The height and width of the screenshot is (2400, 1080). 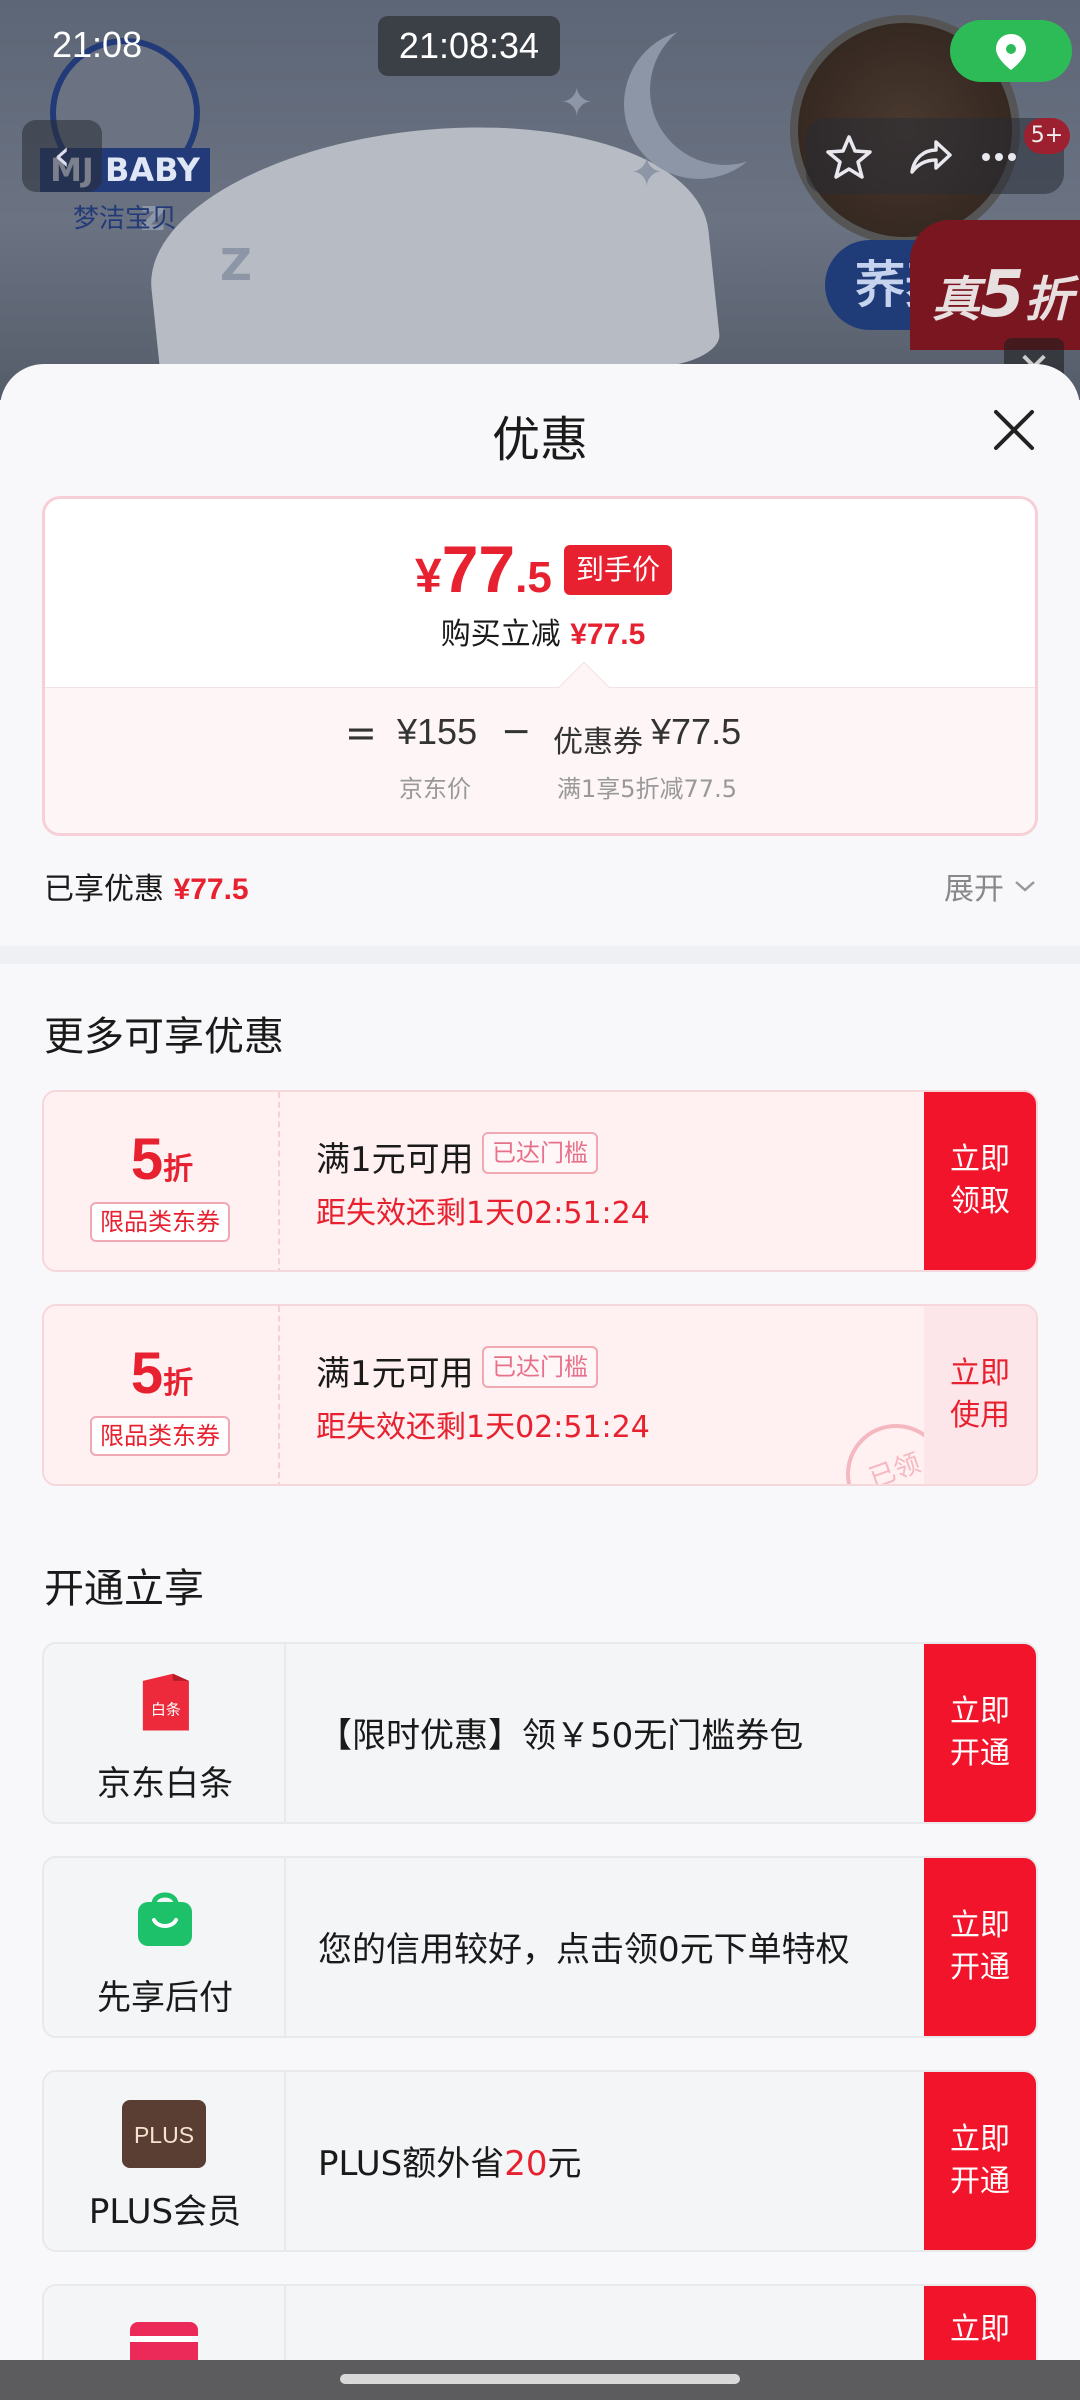 What do you see at coordinates (540, 1181) in the screenshot?
I see `coupon-card: 5折 限品类东券 满1元可用 已达门槛 距失效还剩1天02:51:24 立即领取` at bounding box center [540, 1181].